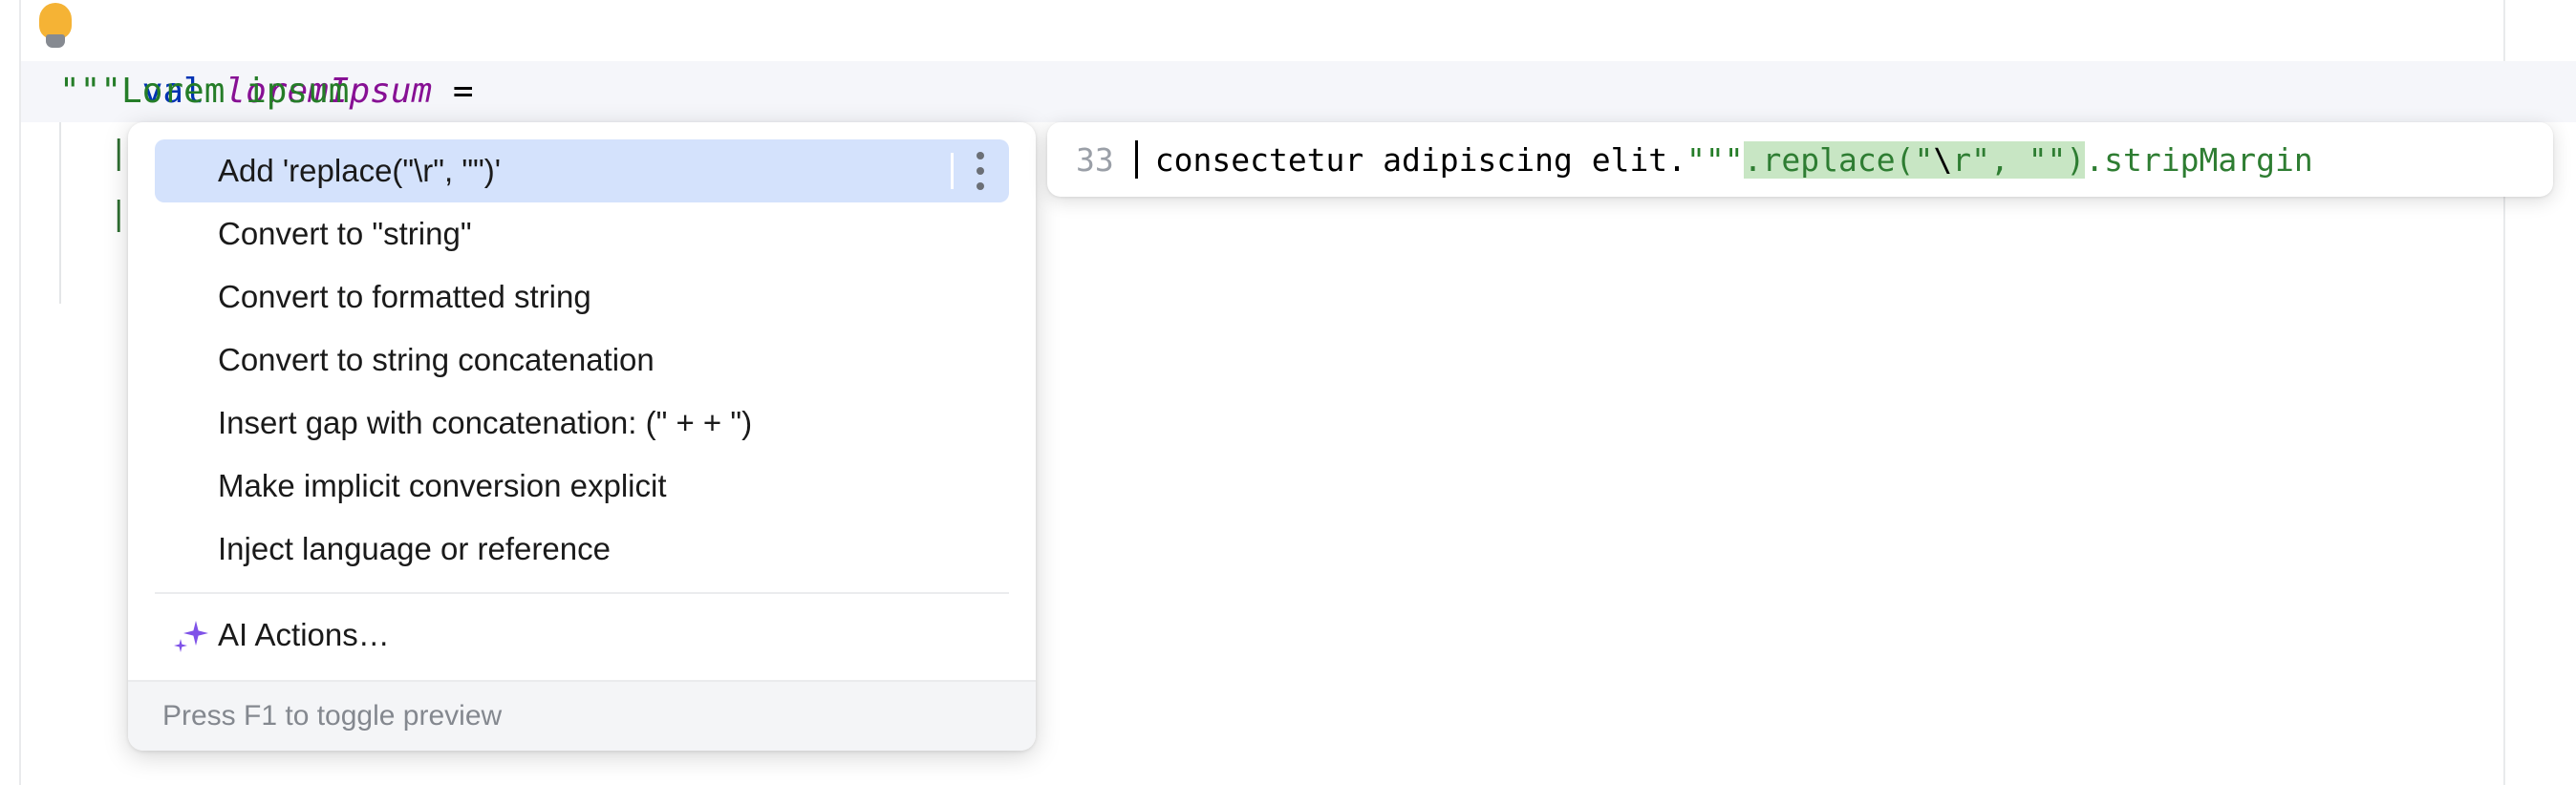  Describe the element at coordinates (55, 41) in the screenshot. I see `lightbulb-base` at that location.